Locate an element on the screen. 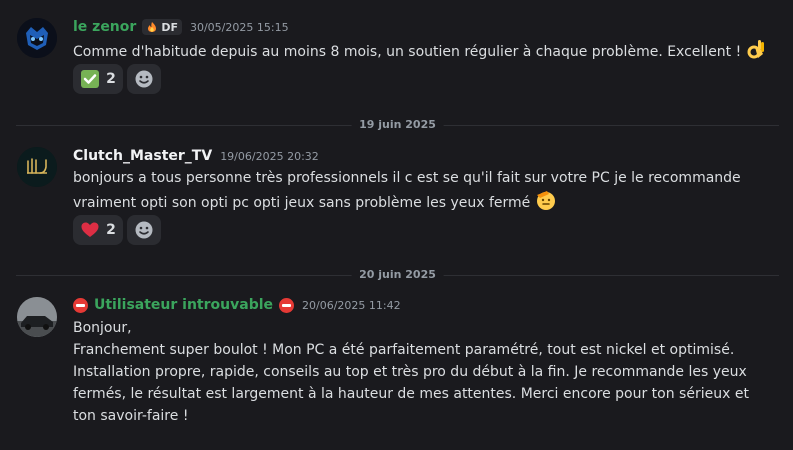 This screenshot has height=450, width=793. date-divider: 20 juin 2025 is located at coordinates (397, 275).